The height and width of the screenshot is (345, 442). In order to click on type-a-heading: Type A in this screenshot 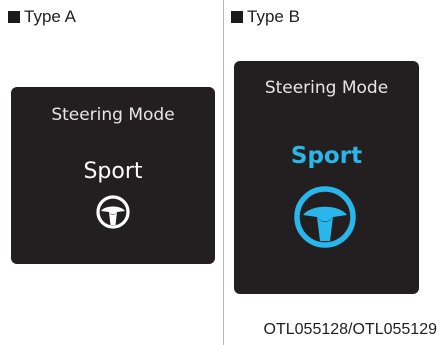, I will do `click(42, 17)`.